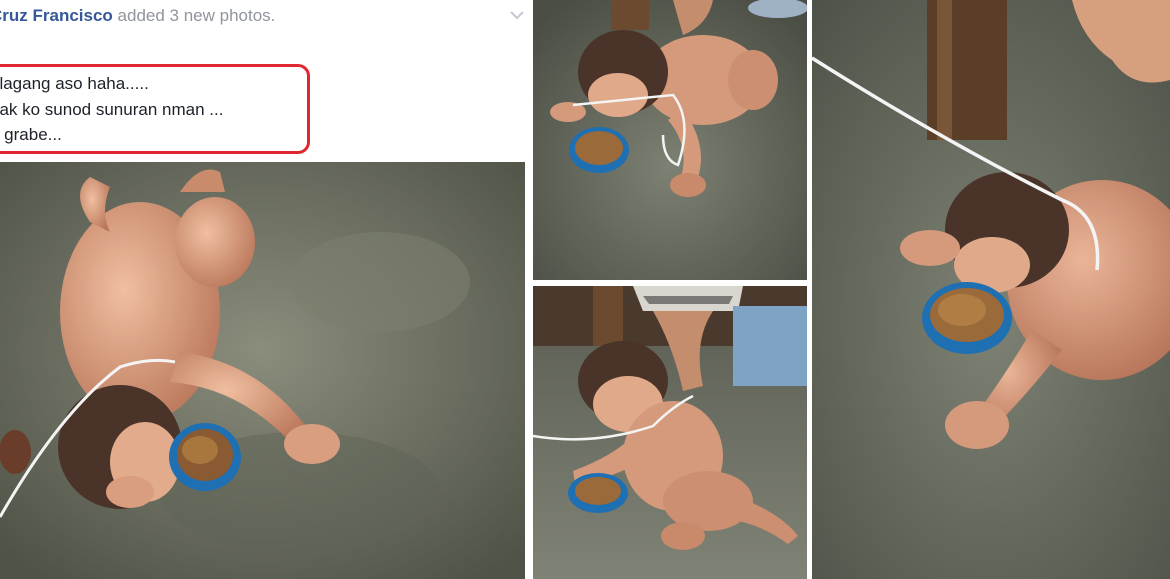 Image resolution: width=1170 pixels, height=579 pixels. What do you see at coordinates (196, 15) in the screenshot?
I see `post-action-text: added 3 new photos.` at bounding box center [196, 15].